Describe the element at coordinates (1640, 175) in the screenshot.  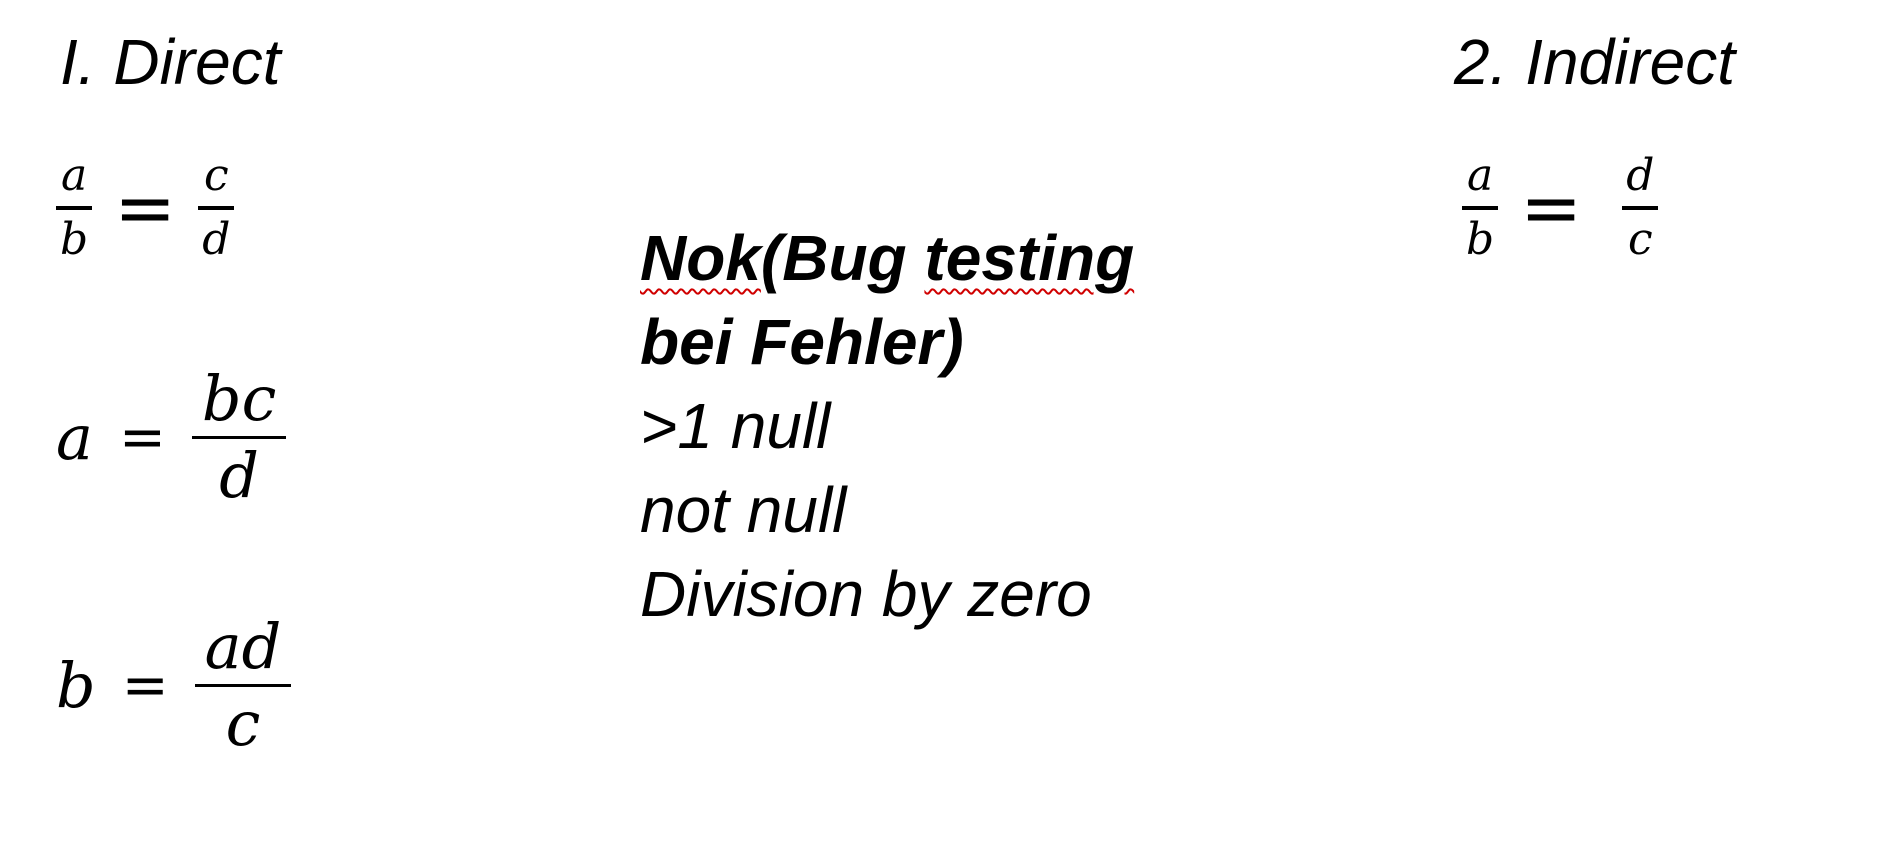
I see `numerator: d` at that location.